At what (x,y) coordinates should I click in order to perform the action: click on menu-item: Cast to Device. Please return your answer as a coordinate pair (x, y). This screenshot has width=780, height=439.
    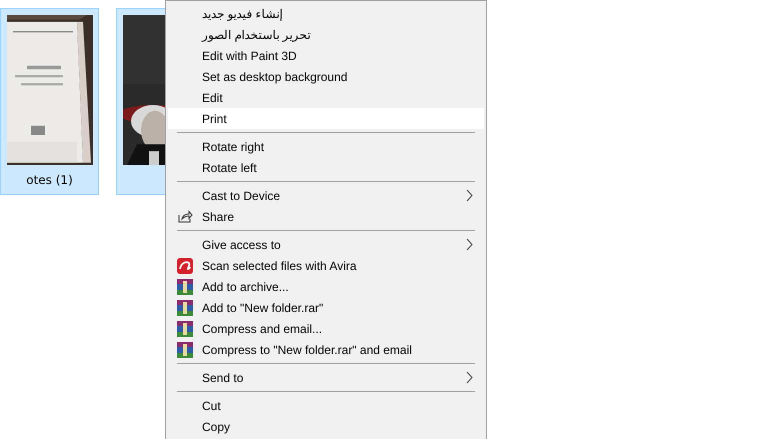
    Looking at the image, I should click on (326, 195).